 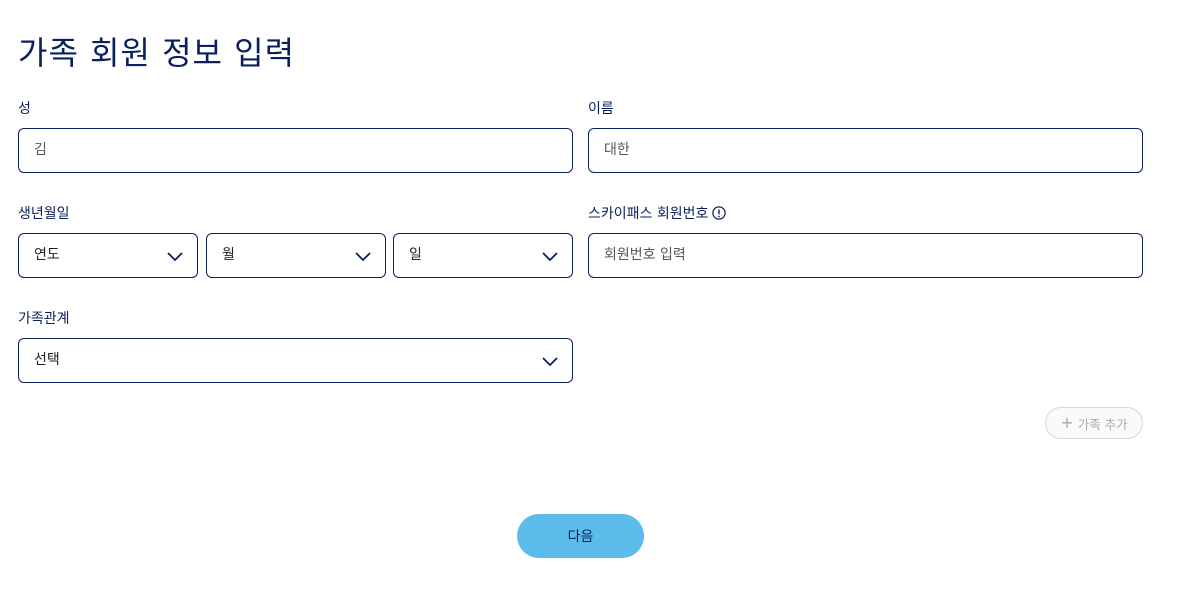 What do you see at coordinates (719, 213) in the screenshot?
I see `info-icon` at bounding box center [719, 213].